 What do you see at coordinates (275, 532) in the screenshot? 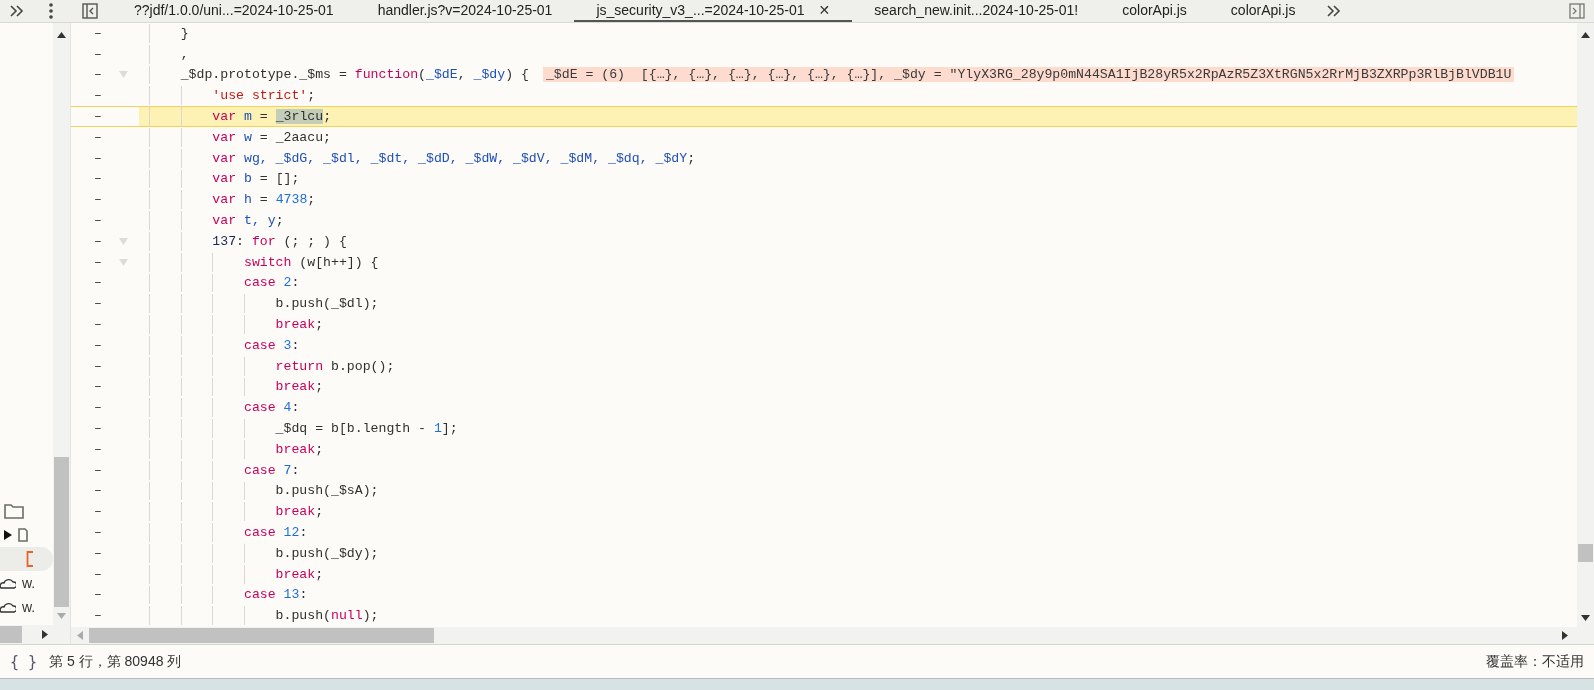
I see `code-line: case 12:` at bounding box center [275, 532].